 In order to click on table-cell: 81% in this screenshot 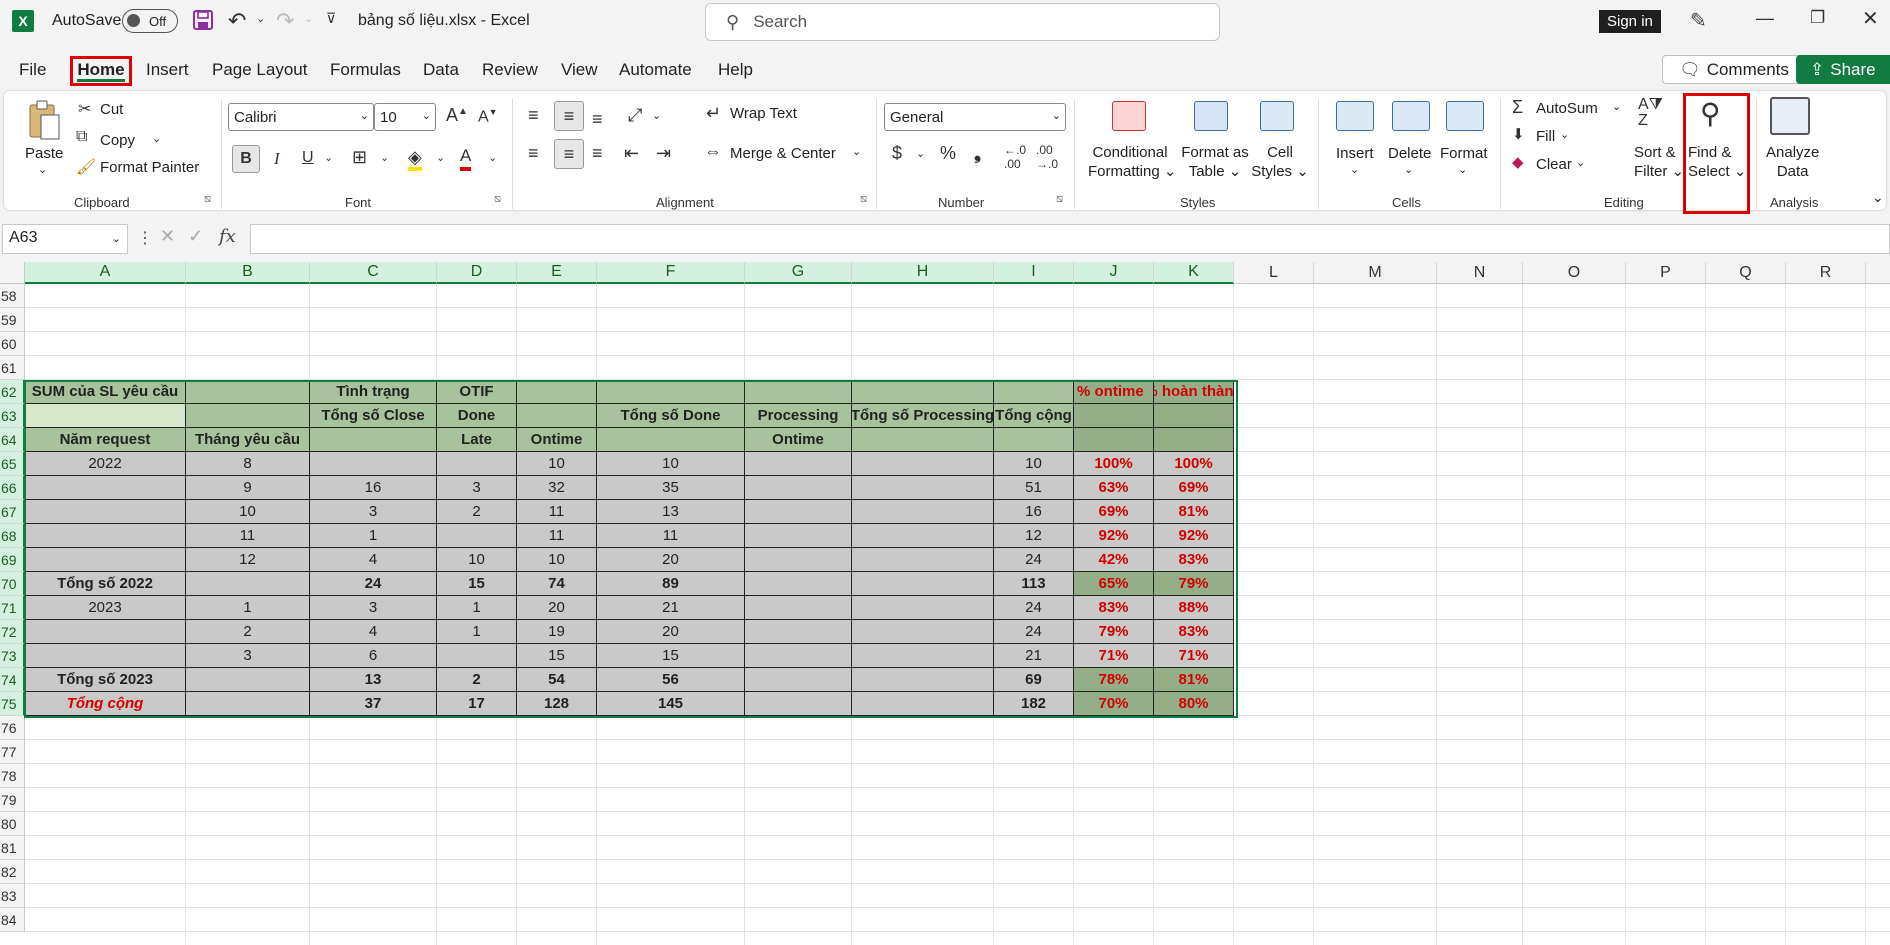, I will do `click(1194, 512)`.